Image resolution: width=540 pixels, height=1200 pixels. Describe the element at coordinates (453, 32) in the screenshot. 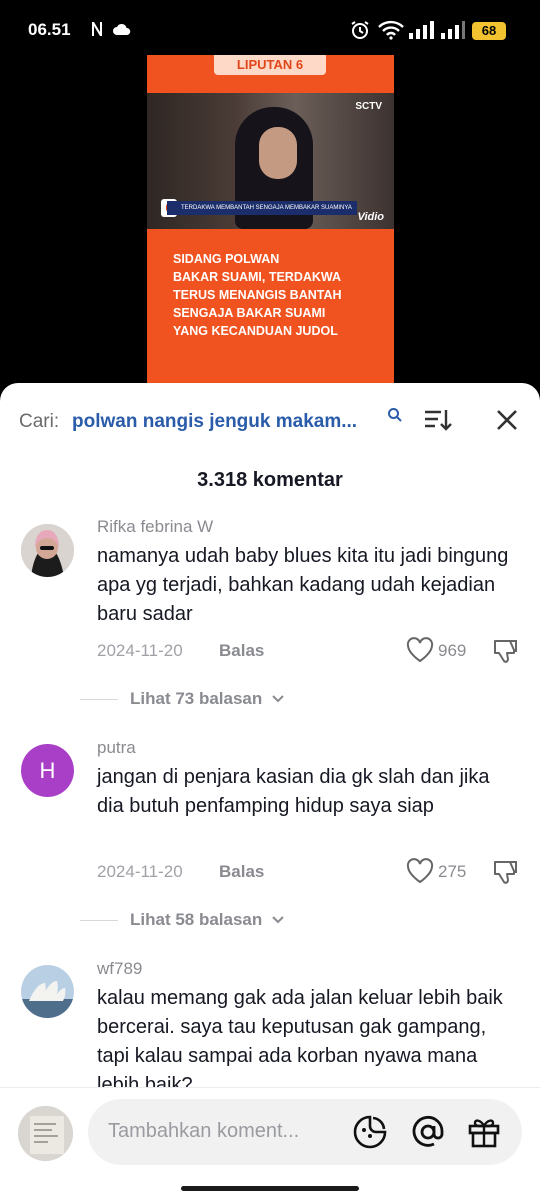

I see `signal-2-icon` at that location.